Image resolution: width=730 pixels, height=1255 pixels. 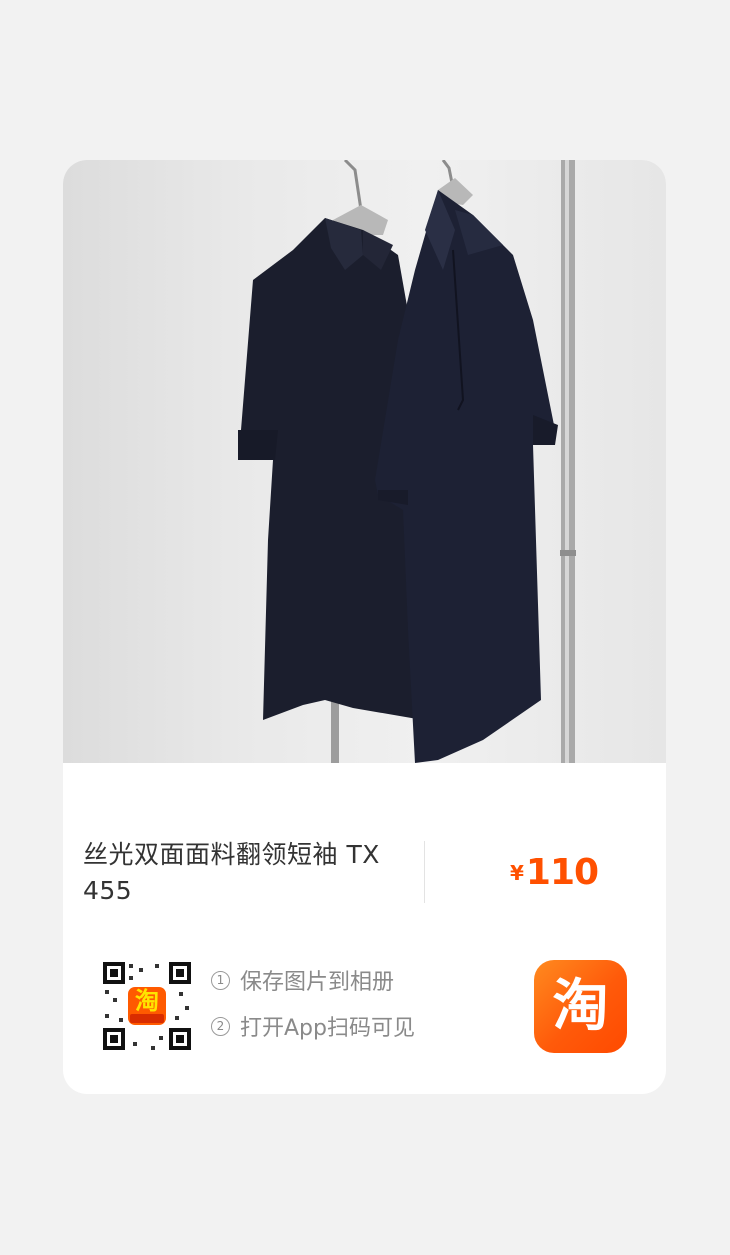 I want to click on taobao-app-icon: 淘, so click(x=580, y=1006).